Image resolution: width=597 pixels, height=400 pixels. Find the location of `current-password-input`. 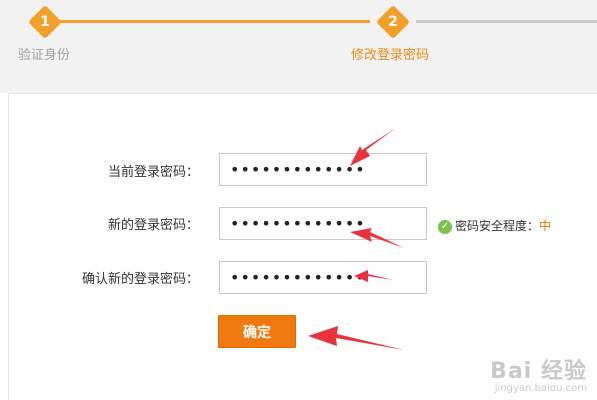

current-password-input is located at coordinates (323, 169).